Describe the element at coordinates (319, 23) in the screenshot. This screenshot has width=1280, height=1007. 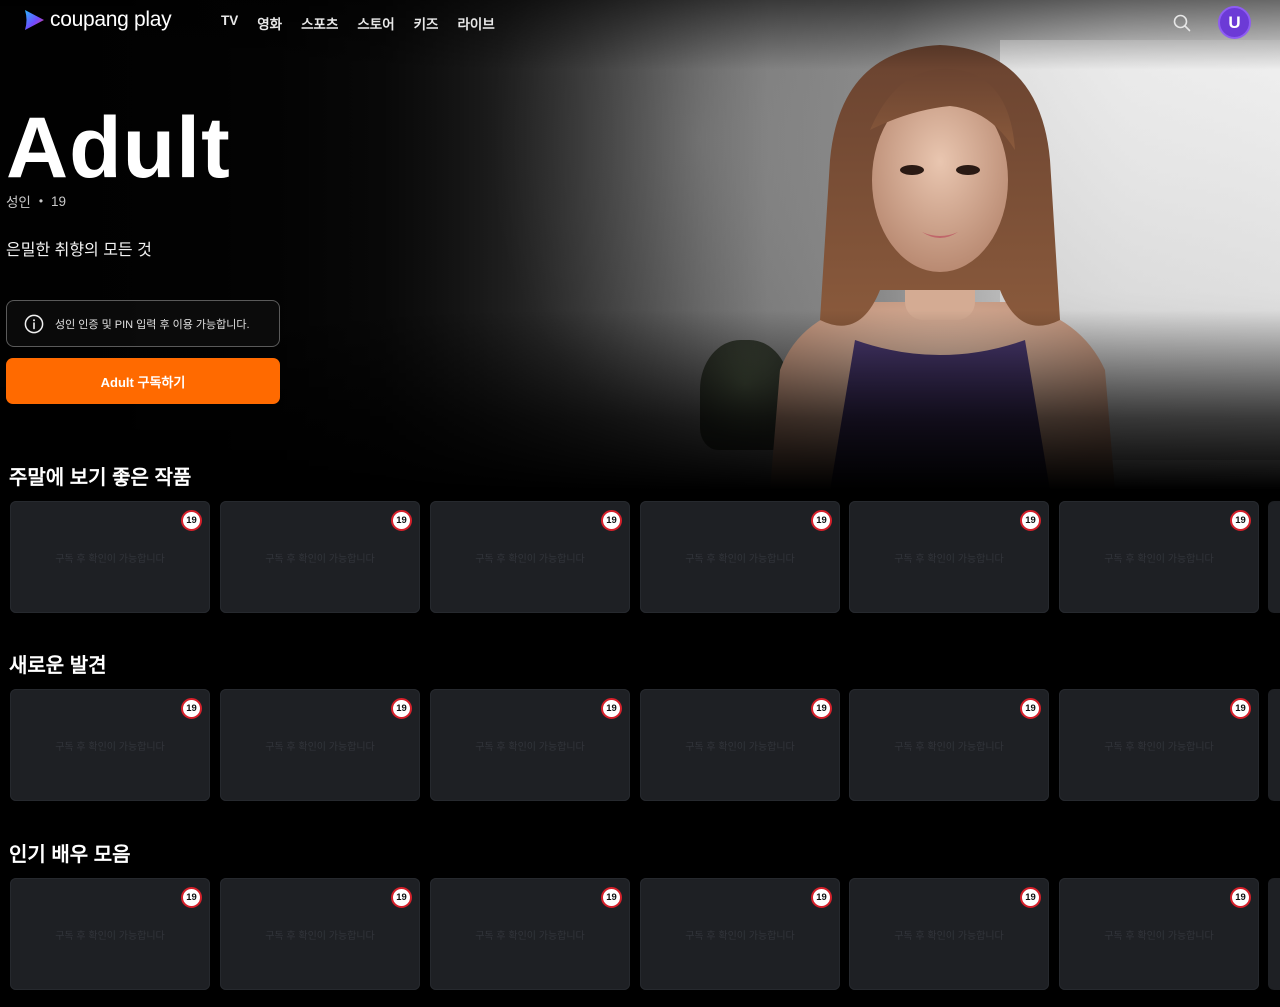
I see `nav-item-sports: 스포츠` at that location.